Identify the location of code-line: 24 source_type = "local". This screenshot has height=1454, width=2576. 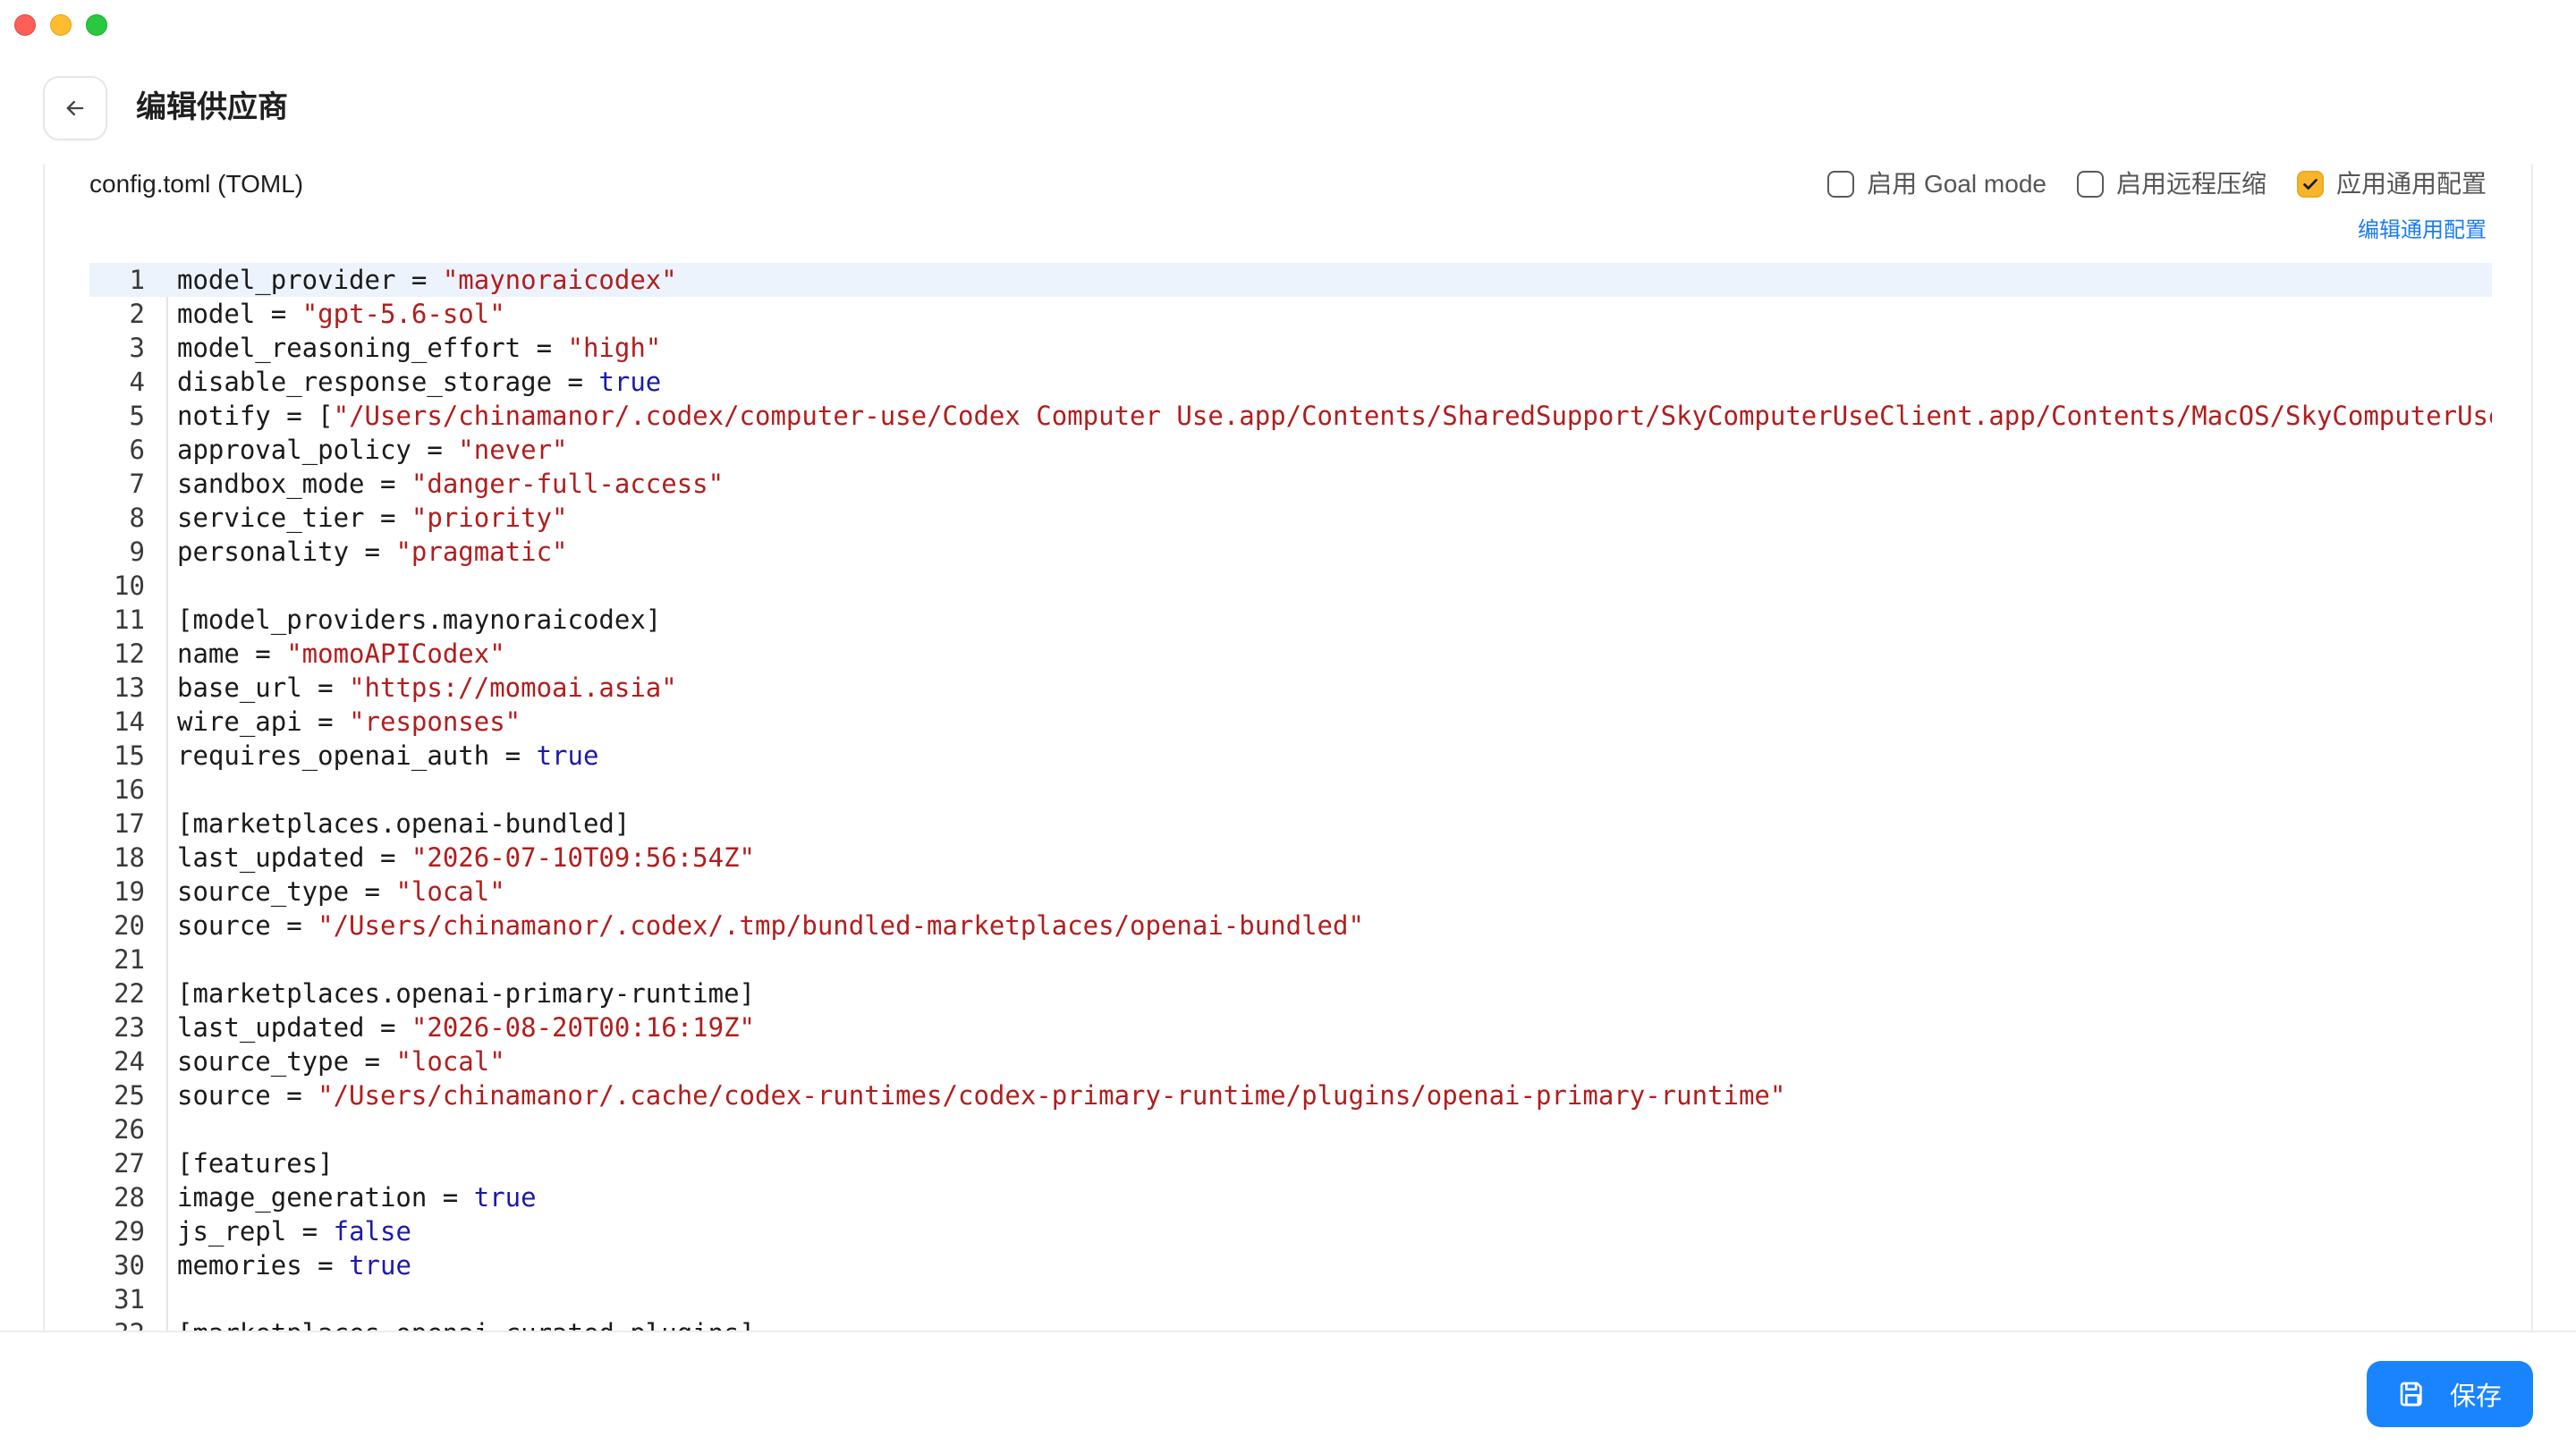
(1290, 1061).